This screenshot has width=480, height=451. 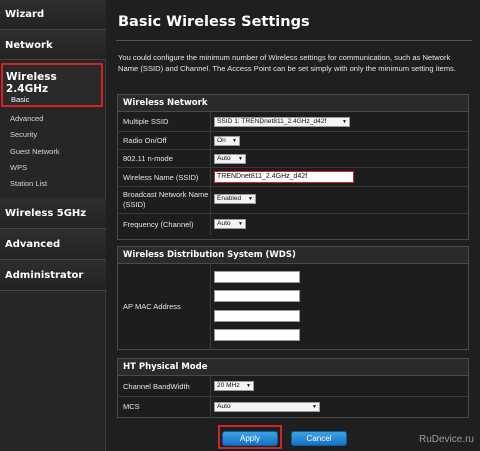 I want to click on bandwidth-select: 20 MHz ▼, so click(x=234, y=386).